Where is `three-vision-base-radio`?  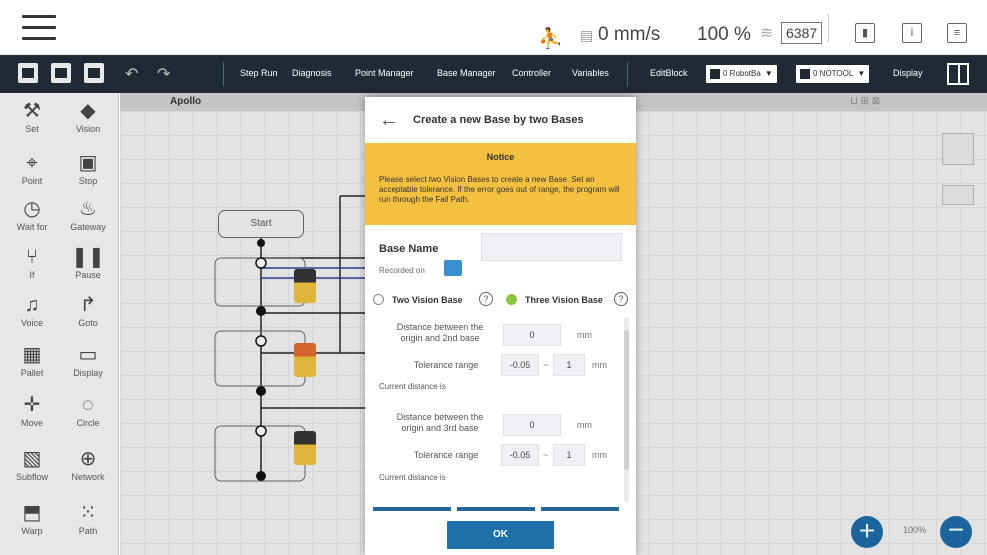 three-vision-base-radio is located at coordinates (511, 299).